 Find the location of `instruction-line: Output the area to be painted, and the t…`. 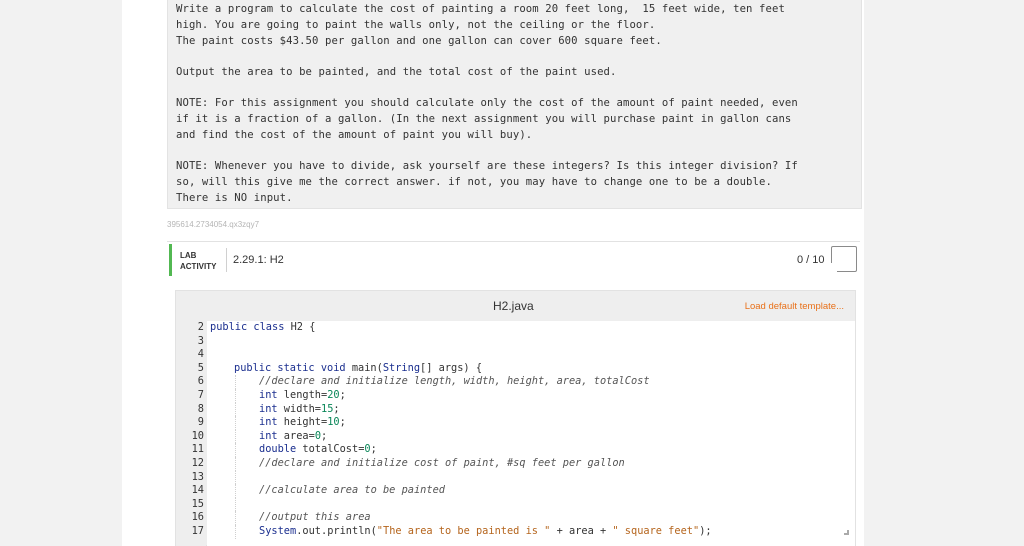

instruction-line: Output the area to be painted, and the t… is located at coordinates (396, 72).